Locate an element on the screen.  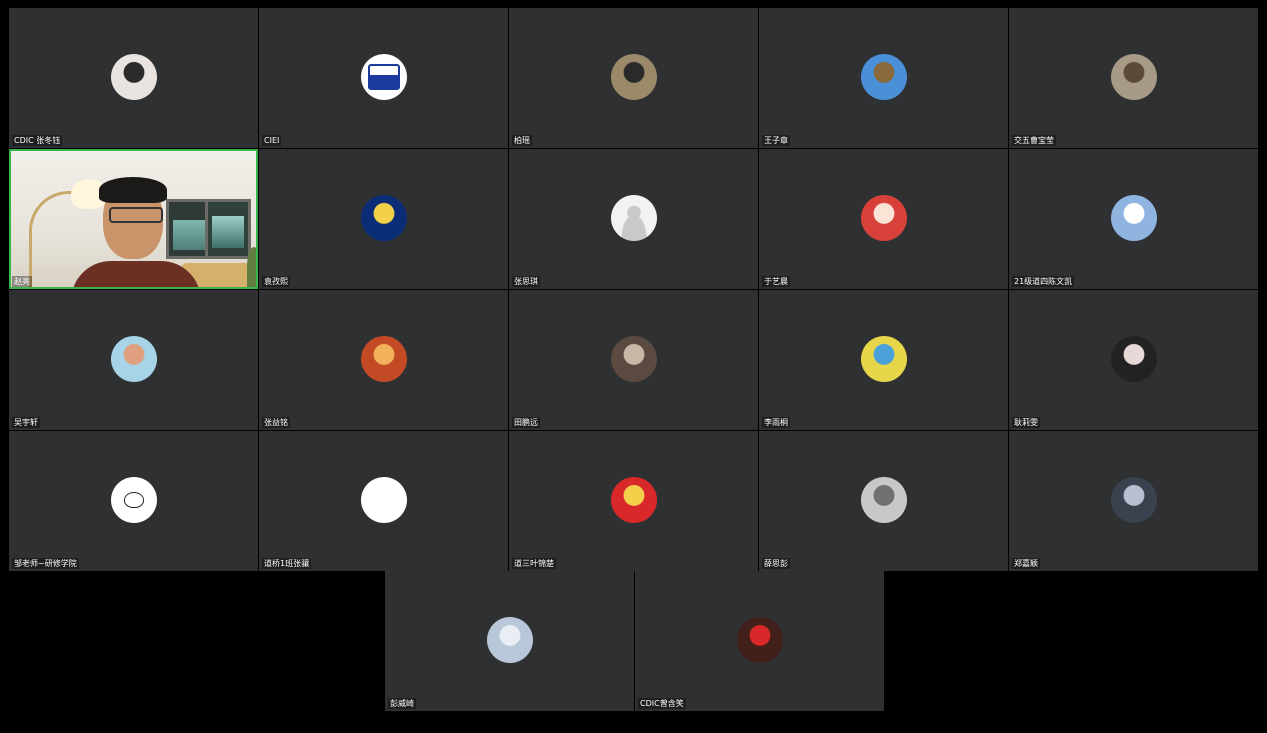
flag-portrait-avatar-icon is located at coordinates (633, 500).